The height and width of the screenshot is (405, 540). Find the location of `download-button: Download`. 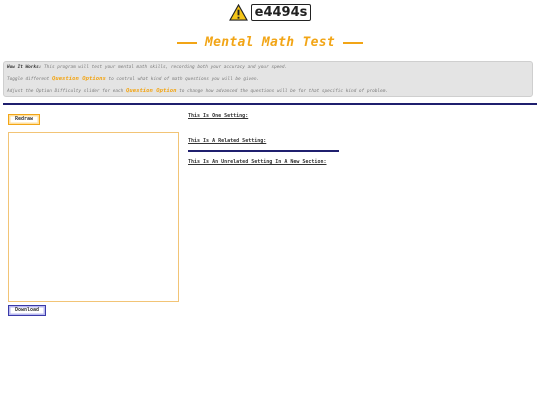

download-button: Download is located at coordinates (27, 310).